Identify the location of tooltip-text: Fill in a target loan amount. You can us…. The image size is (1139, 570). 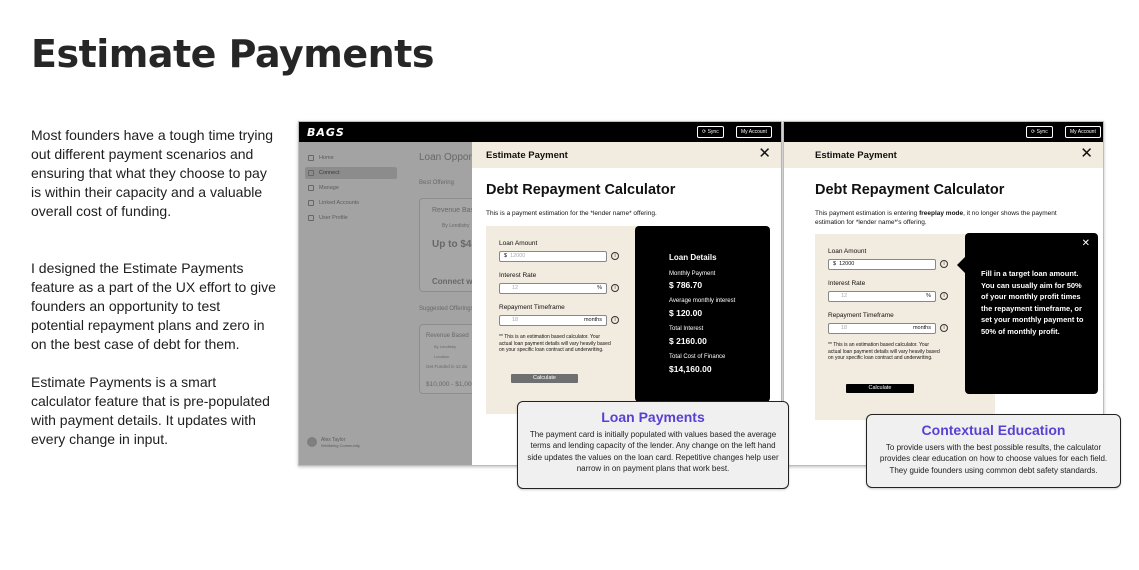
(1032, 302).